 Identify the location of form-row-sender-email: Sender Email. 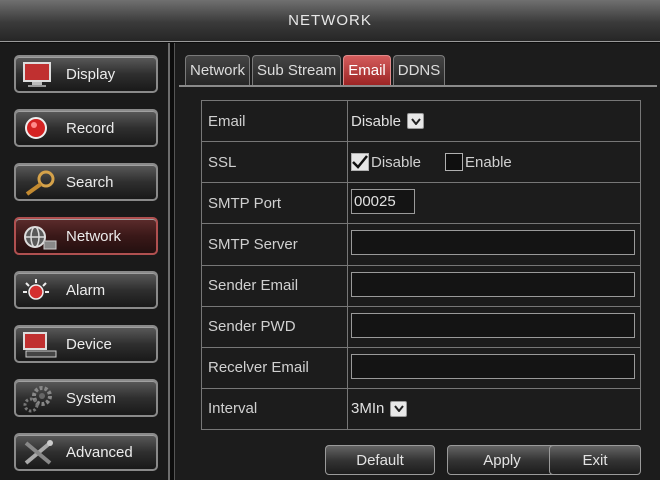
(421, 285).